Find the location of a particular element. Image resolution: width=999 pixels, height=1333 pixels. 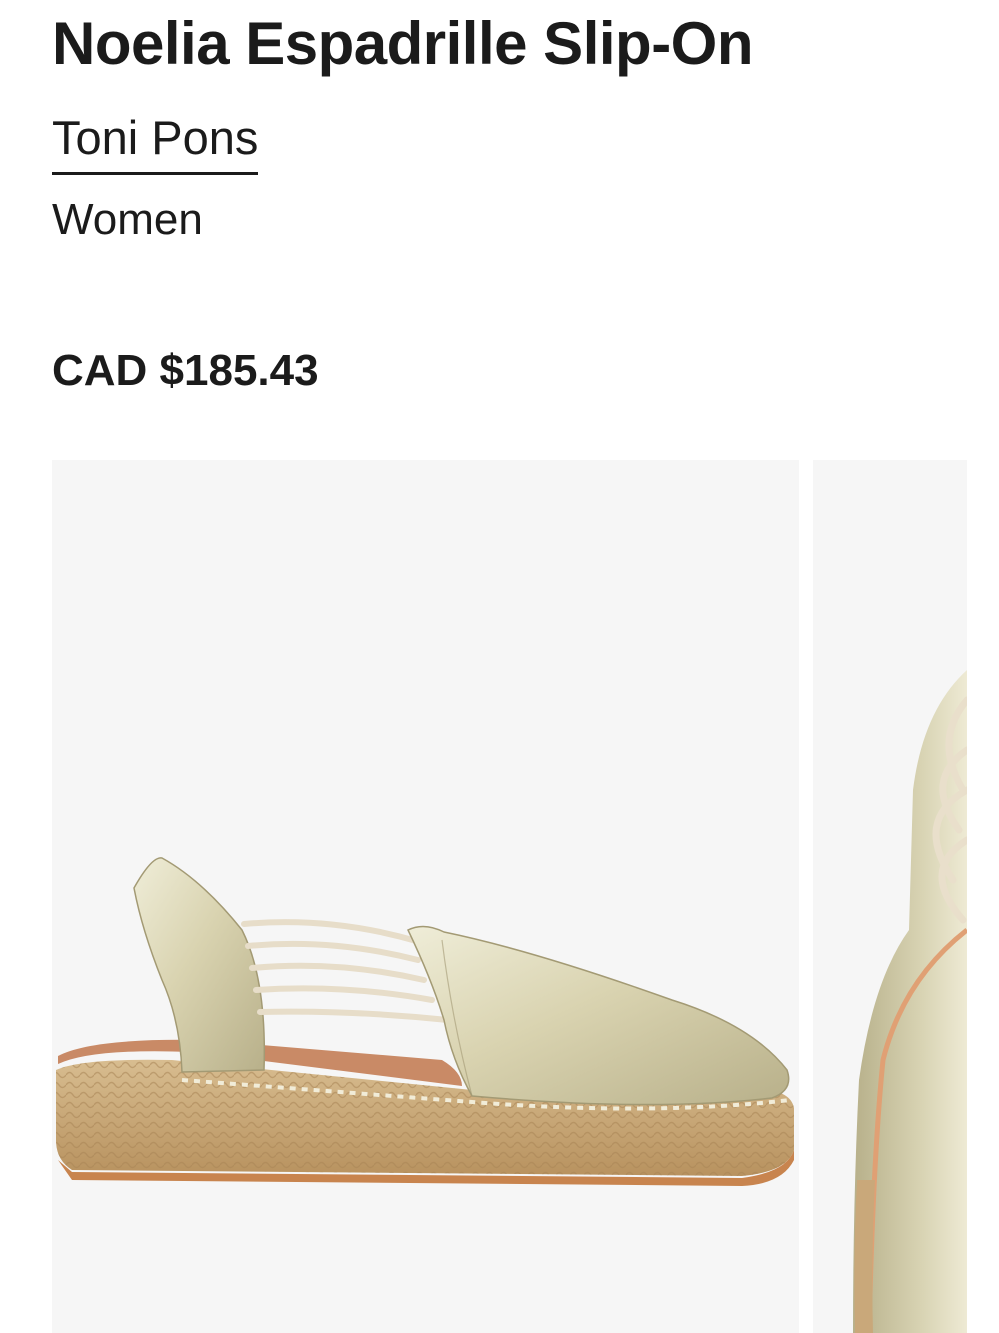

product-price: CAD $185.43 is located at coordinates (185, 370).